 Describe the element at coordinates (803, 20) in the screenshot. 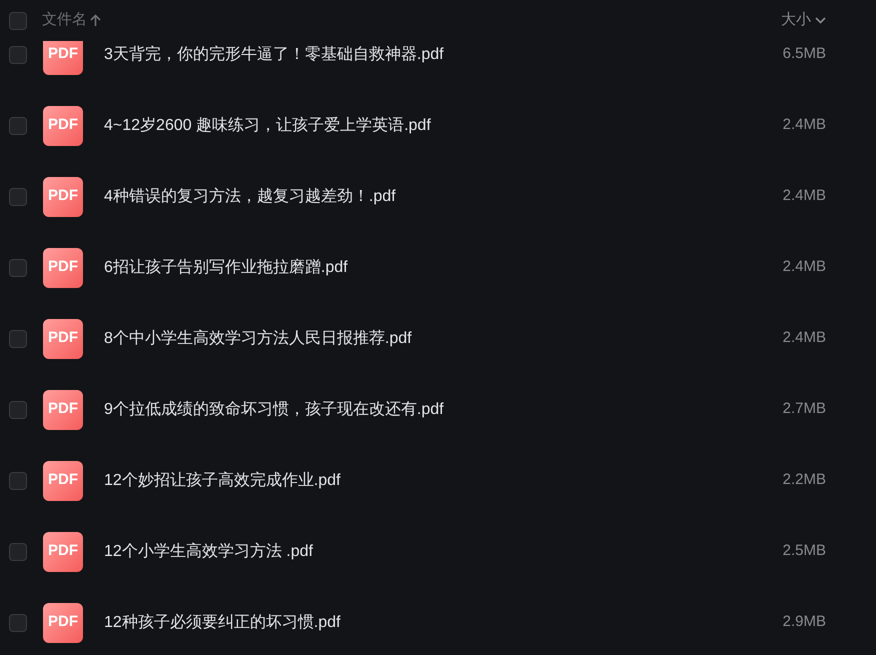

I see `size-column-header: 大小` at that location.